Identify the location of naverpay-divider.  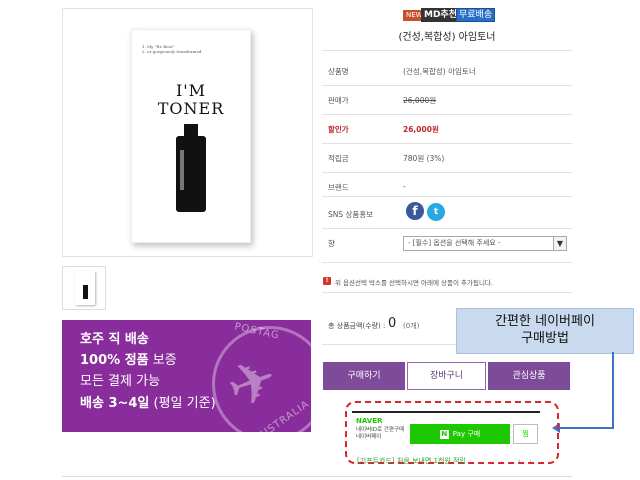
(446, 412).